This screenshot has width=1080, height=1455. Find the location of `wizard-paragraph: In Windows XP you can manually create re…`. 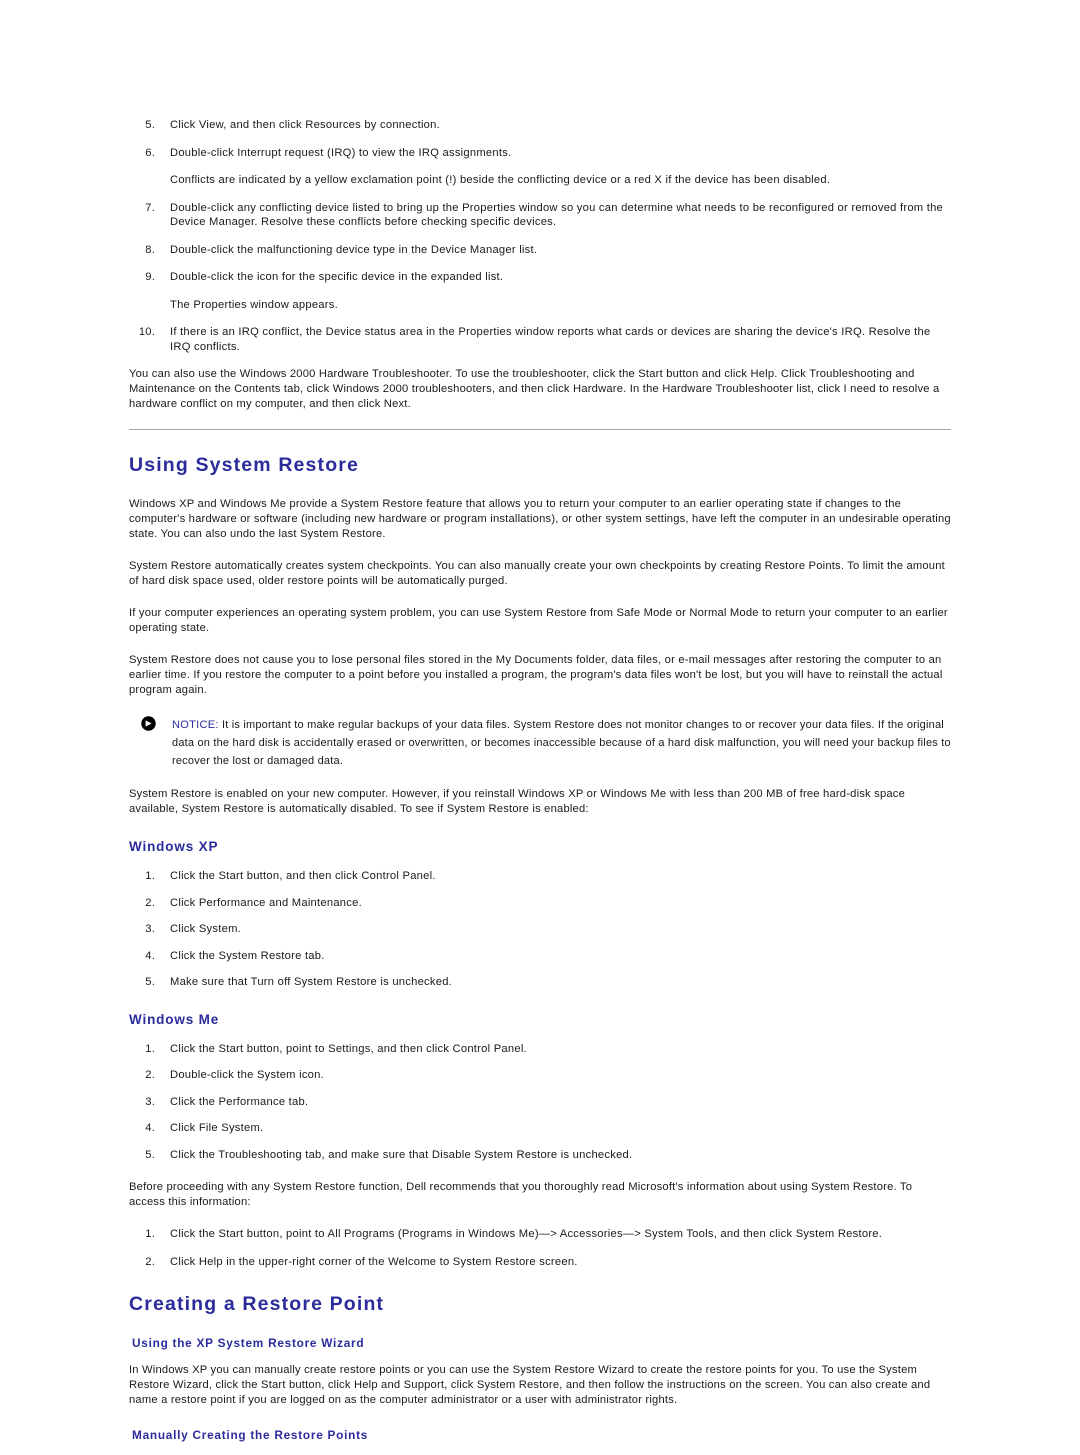

wizard-paragraph: In Windows XP you can manually create re… is located at coordinates (530, 1385).